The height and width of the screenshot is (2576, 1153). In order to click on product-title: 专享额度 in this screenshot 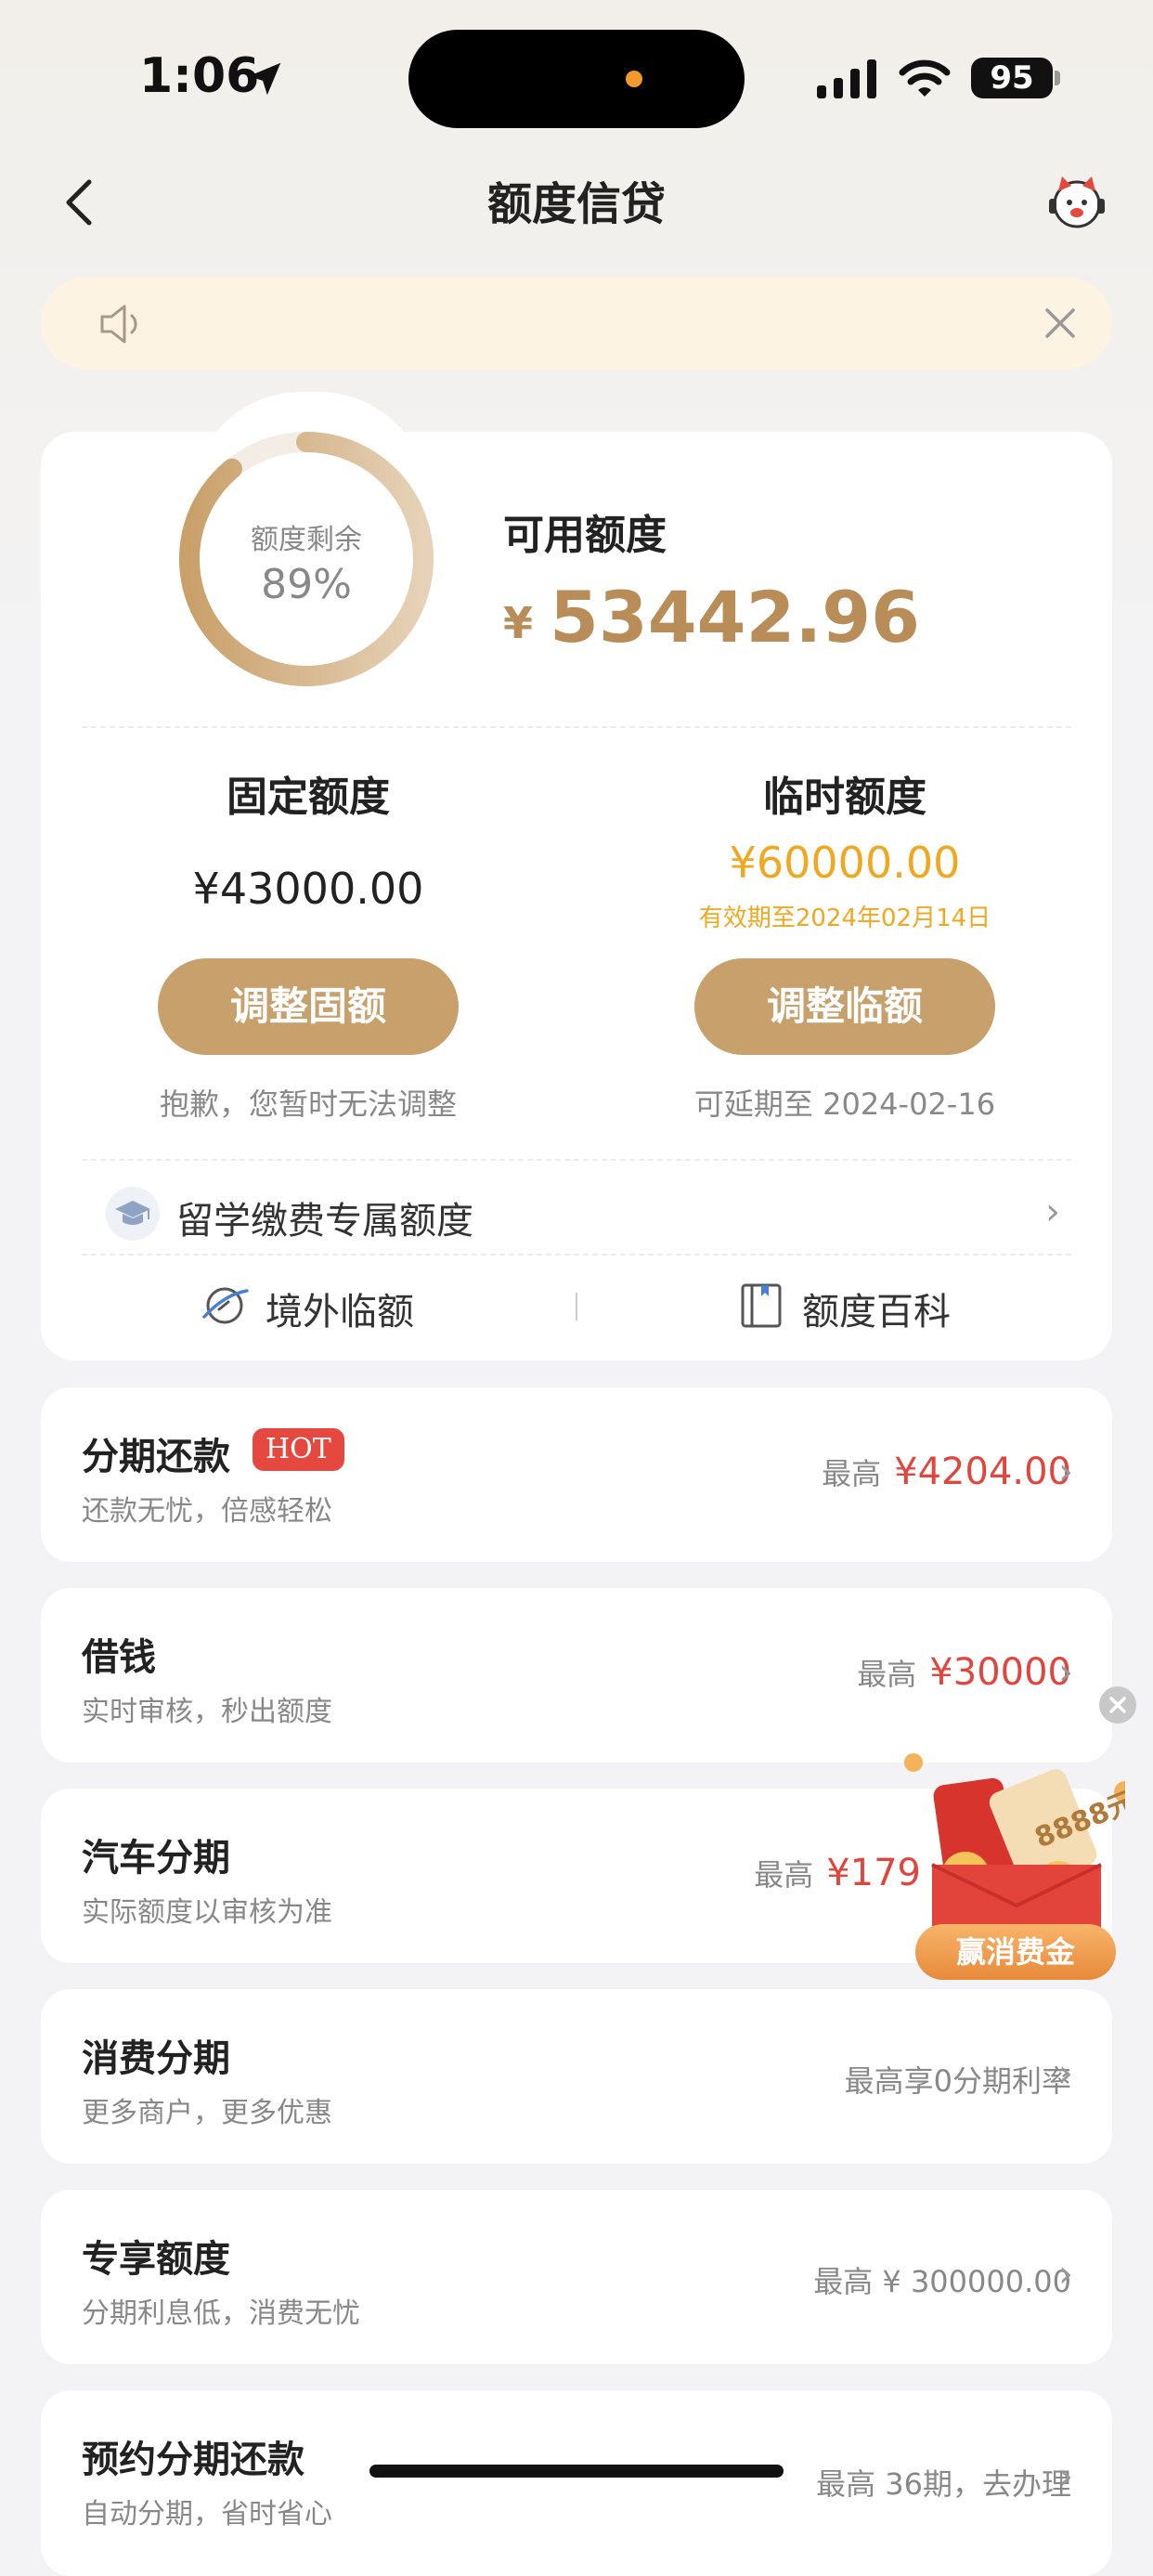, I will do `click(156, 2259)`.